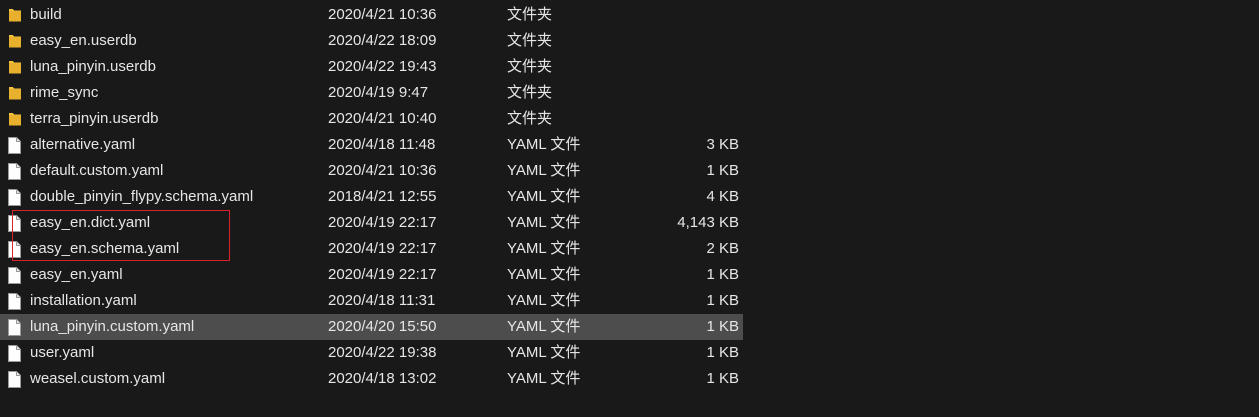 The image size is (1259, 417). Describe the element at coordinates (46, 15) in the screenshot. I see `file-name: build` at that location.